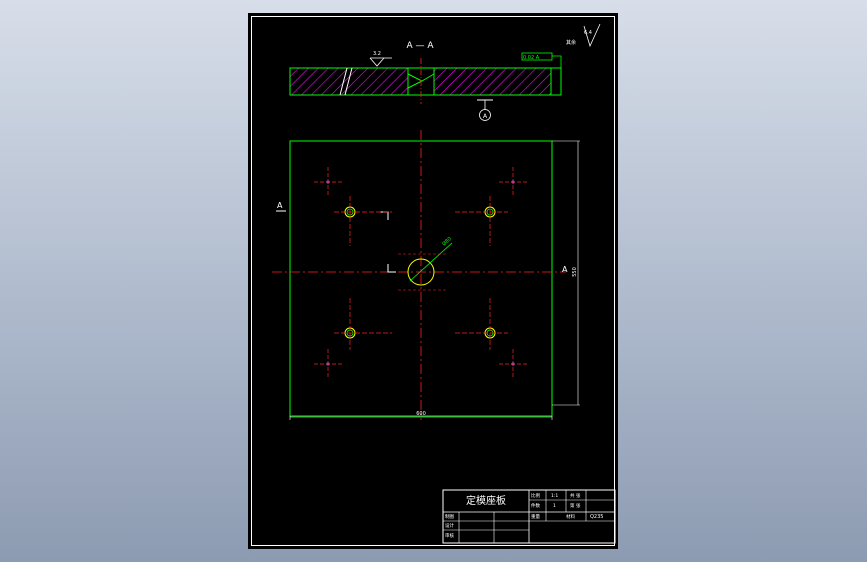 Image resolution: width=867 pixels, height=562 pixels. I want to click on height-dimension-text: 550, so click(575, 272).